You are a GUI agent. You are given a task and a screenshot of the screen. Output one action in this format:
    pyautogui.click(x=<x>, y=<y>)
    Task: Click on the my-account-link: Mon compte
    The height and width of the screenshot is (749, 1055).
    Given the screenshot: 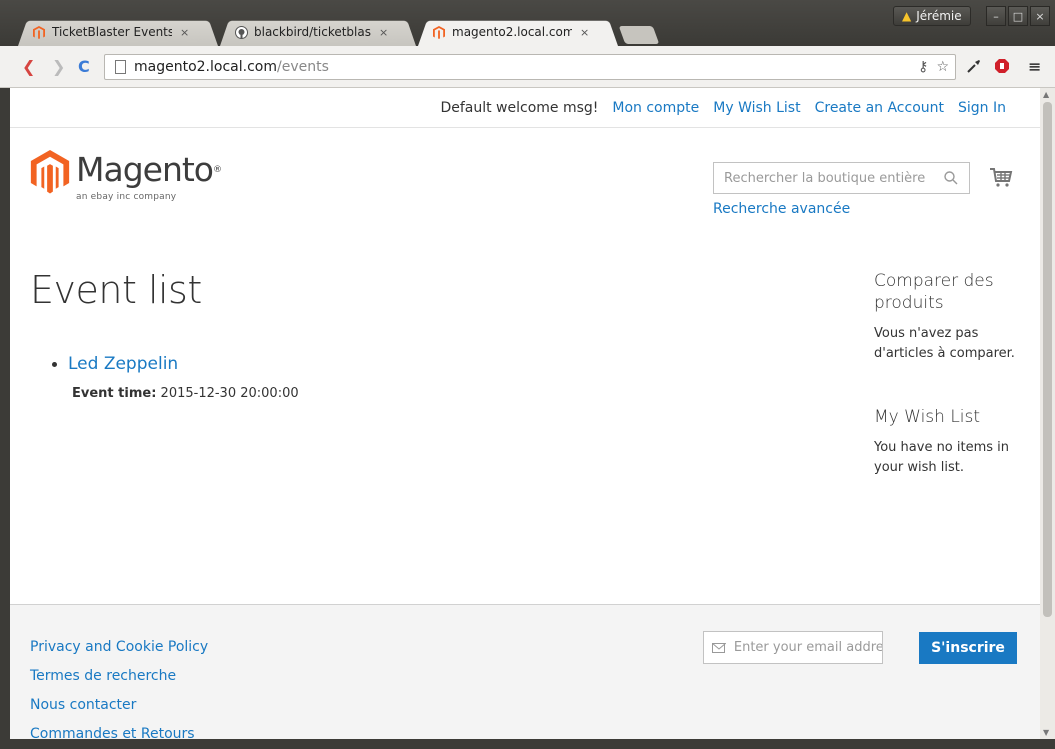 What is the action you would take?
    pyautogui.click(x=655, y=108)
    